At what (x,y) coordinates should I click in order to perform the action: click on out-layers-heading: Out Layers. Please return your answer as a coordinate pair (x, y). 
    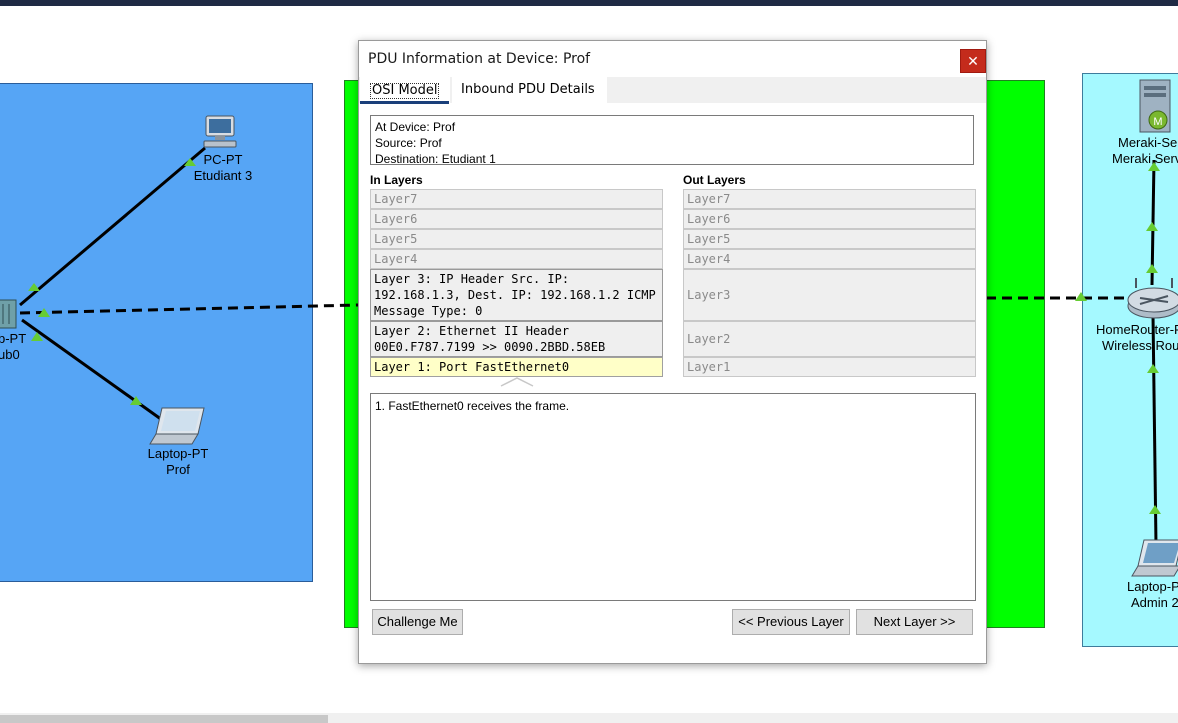
    Looking at the image, I should click on (714, 180).